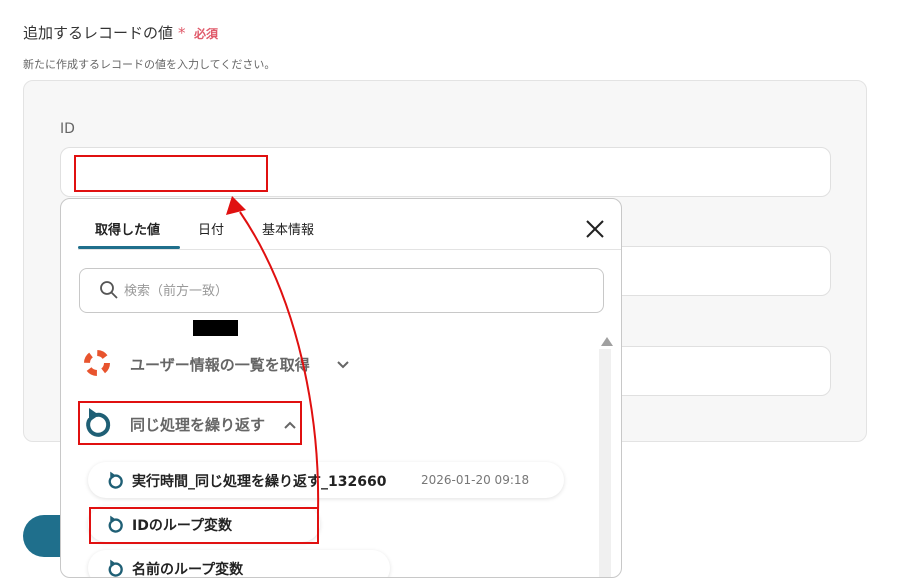 The image size is (897, 578). I want to click on required-label: 必須, so click(206, 34).